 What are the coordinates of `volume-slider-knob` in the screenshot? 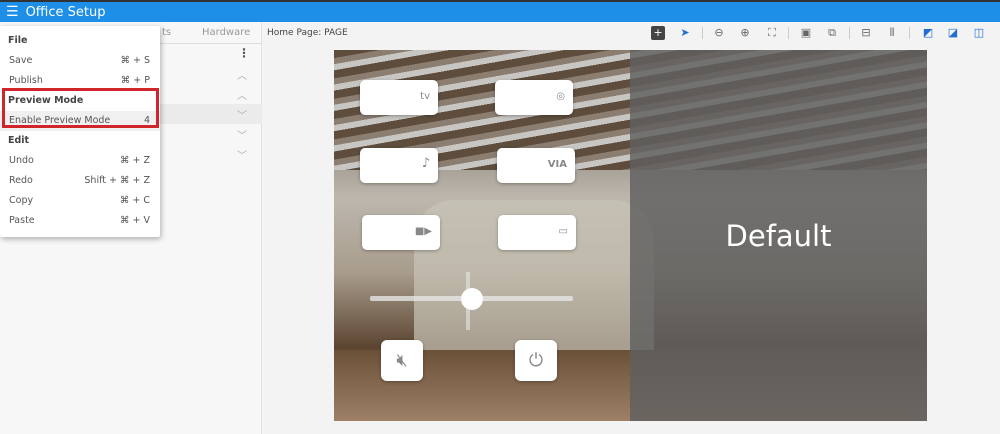 It's located at (471, 299).